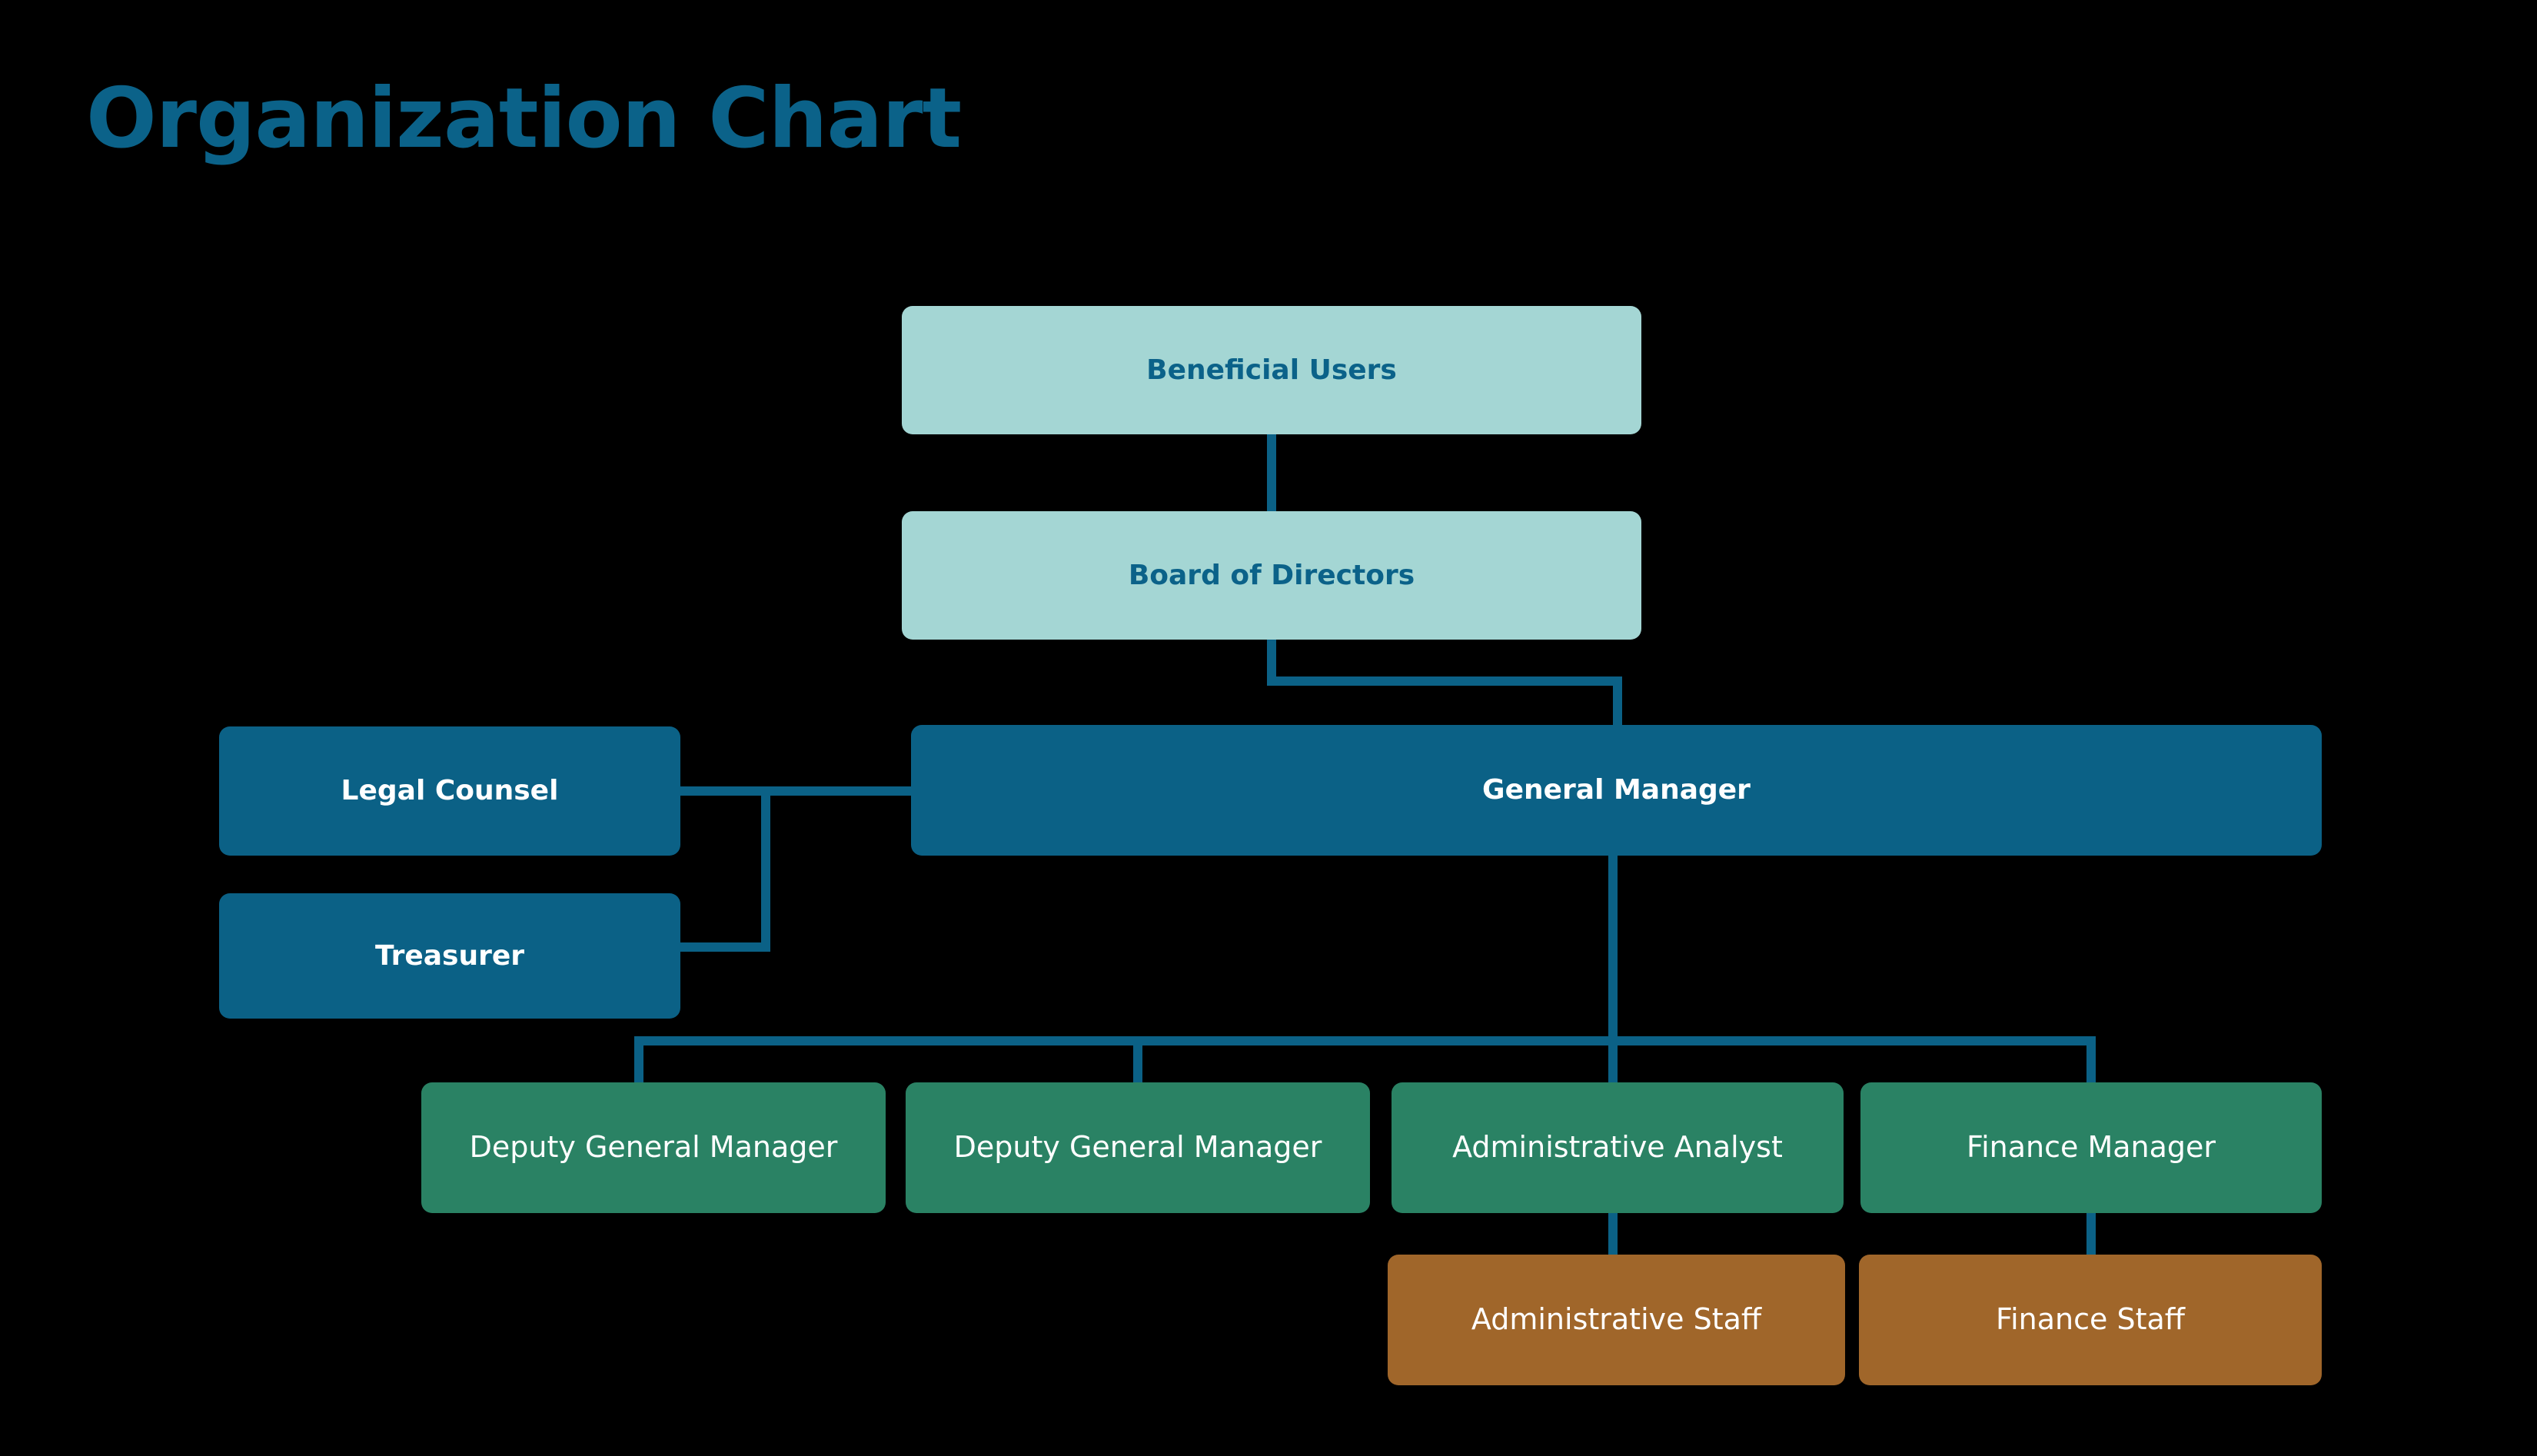  I want to click on node-beneficial-users: Beneficial Users, so click(1271, 370).